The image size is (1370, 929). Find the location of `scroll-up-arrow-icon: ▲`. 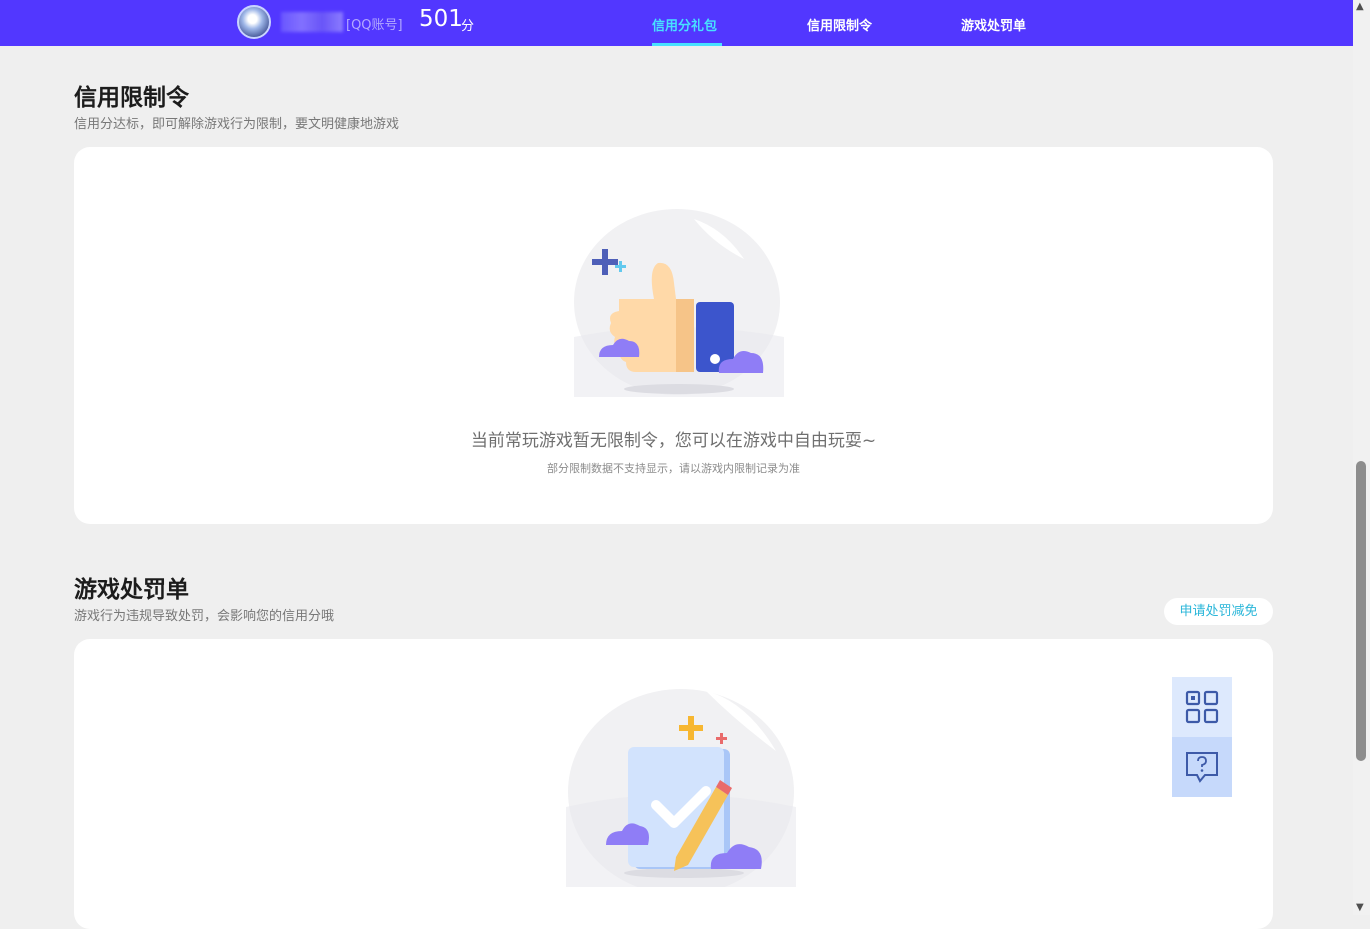

scroll-up-arrow-icon: ▲ is located at coordinates (1360, 7).